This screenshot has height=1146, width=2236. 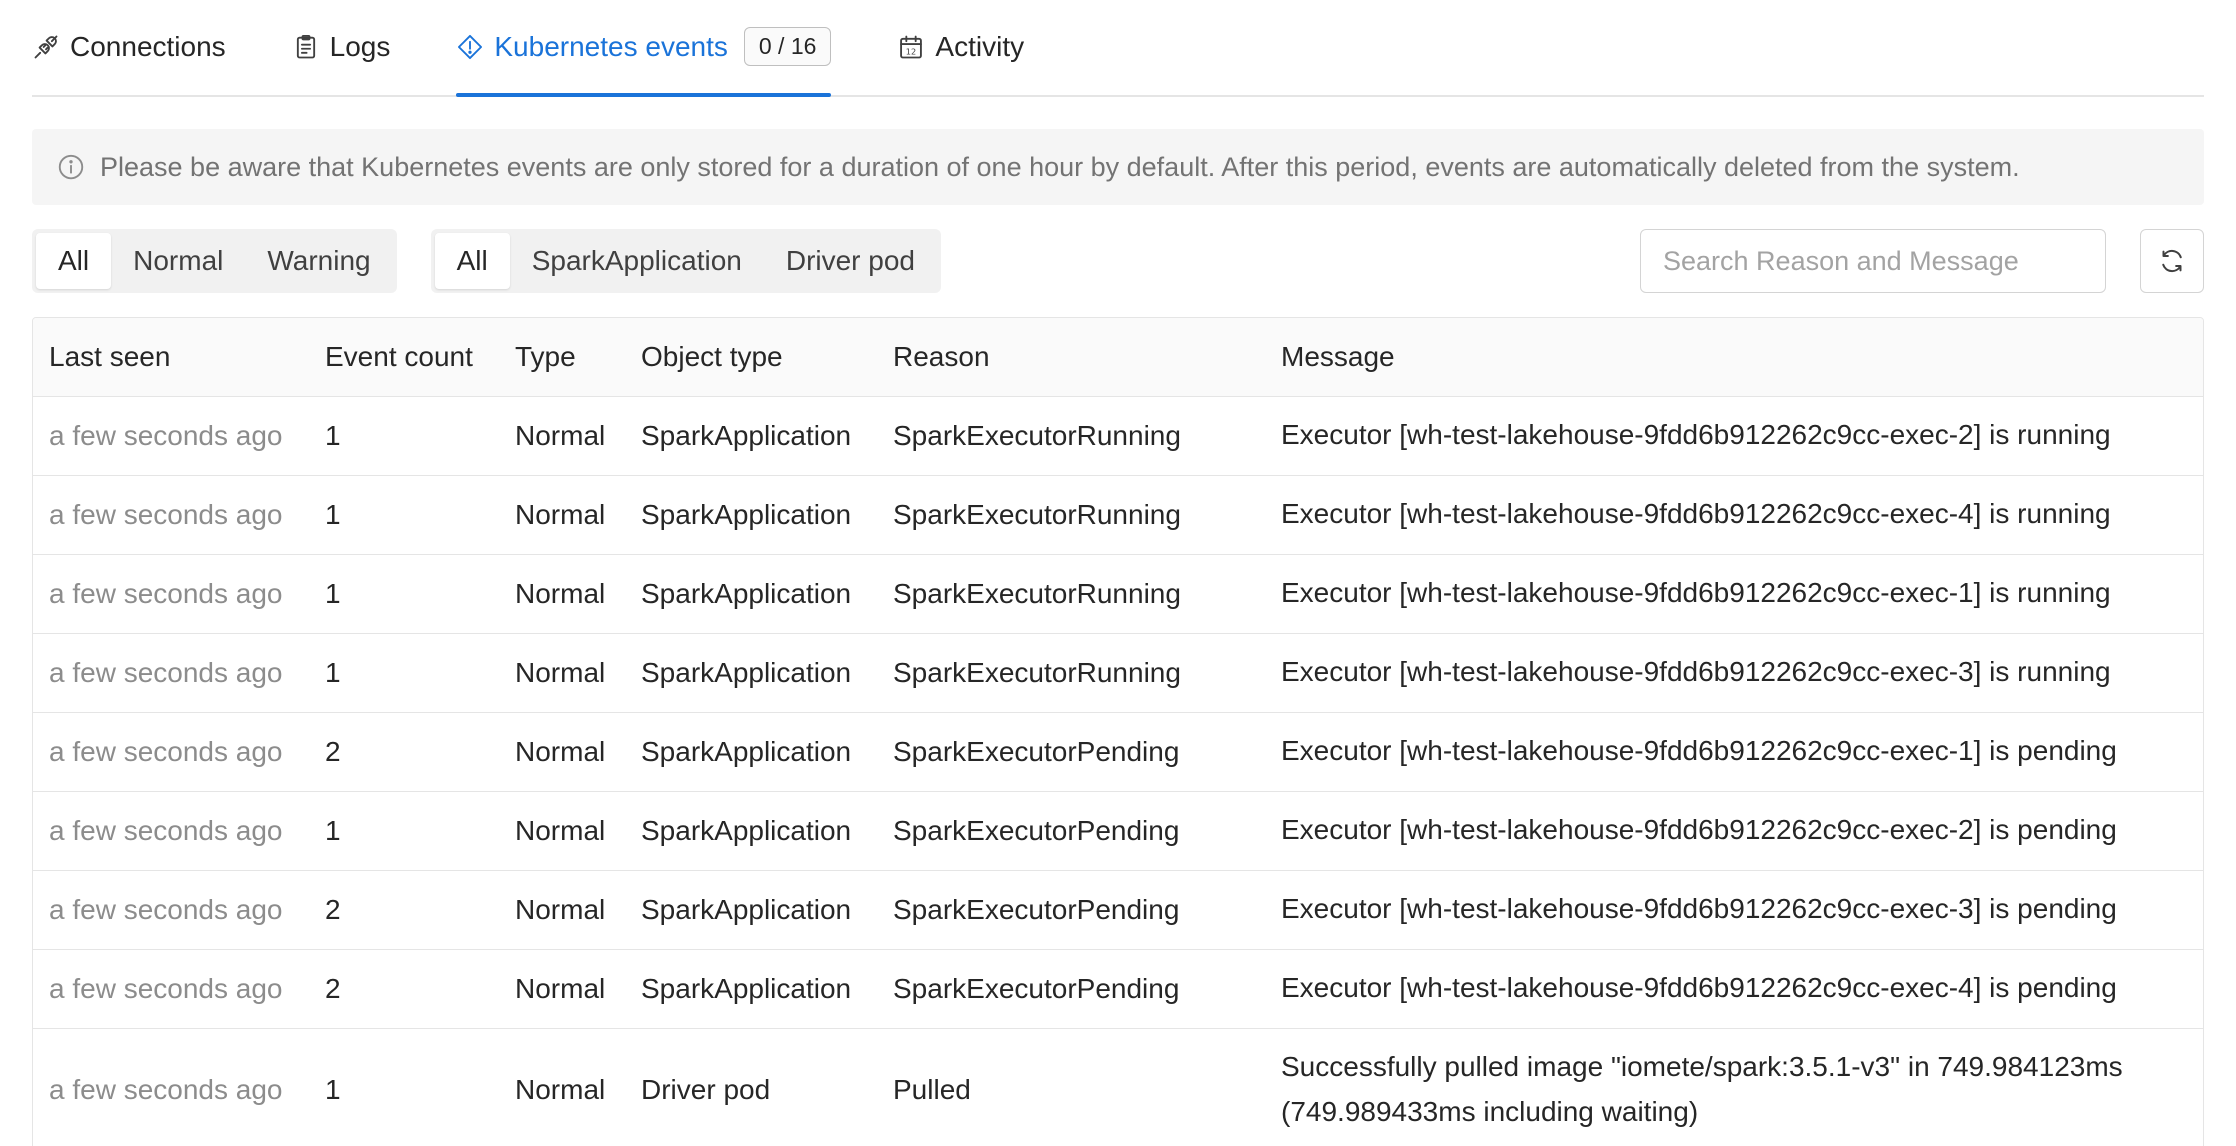 I want to click on object-filter-driver-pod: Driver pod, so click(x=850, y=261).